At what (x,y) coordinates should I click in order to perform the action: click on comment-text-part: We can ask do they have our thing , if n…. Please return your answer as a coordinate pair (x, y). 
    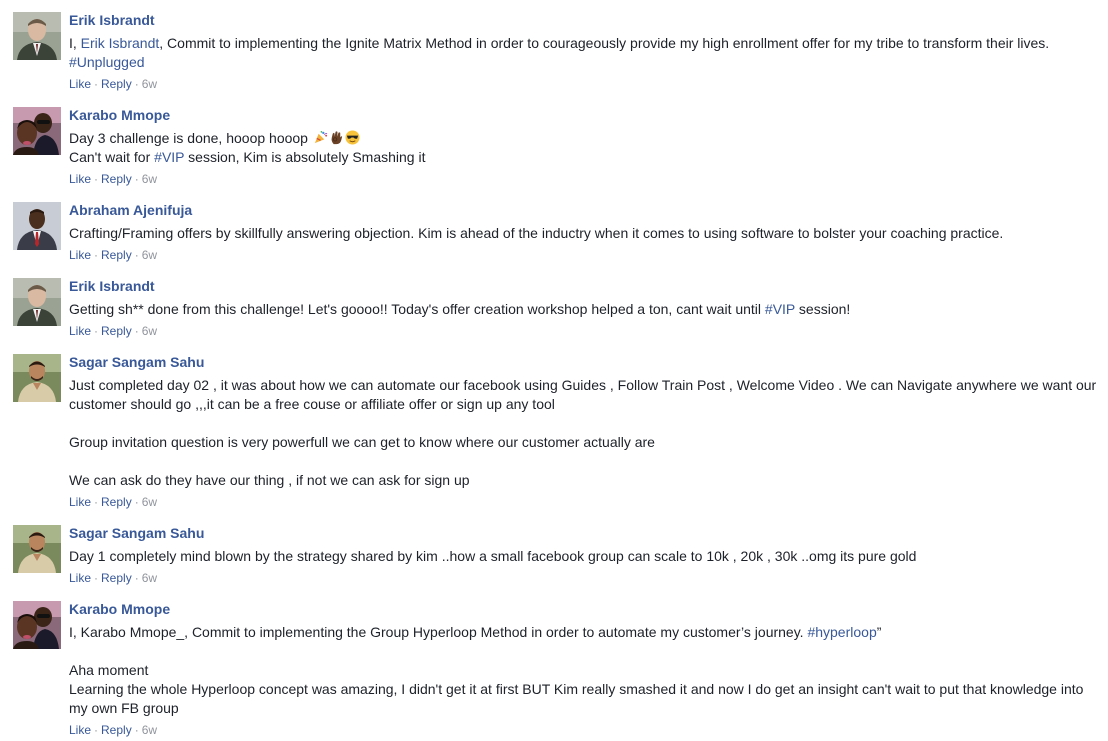
    Looking at the image, I should click on (269, 480).